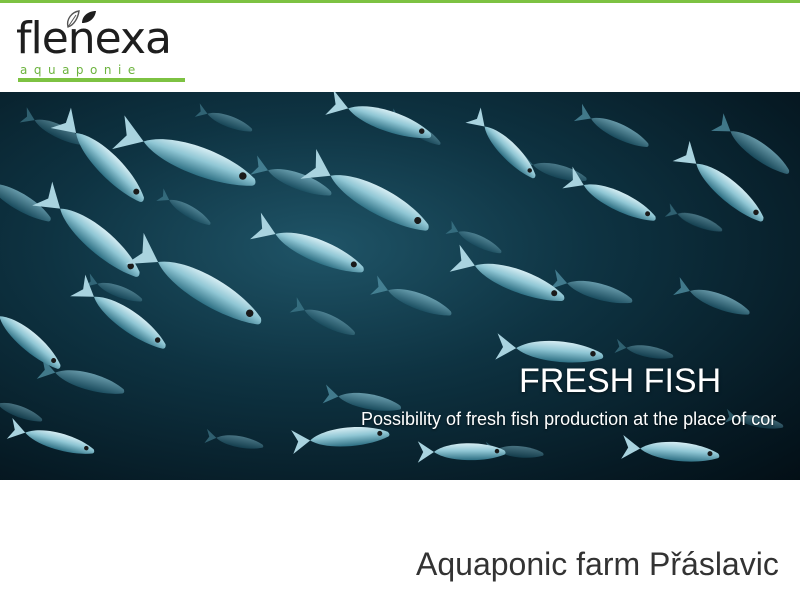 This screenshot has height=600, width=800. What do you see at coordinates (101, 80) in the screenshot?
I see `logo-underline` at bounding box center [101, 80].